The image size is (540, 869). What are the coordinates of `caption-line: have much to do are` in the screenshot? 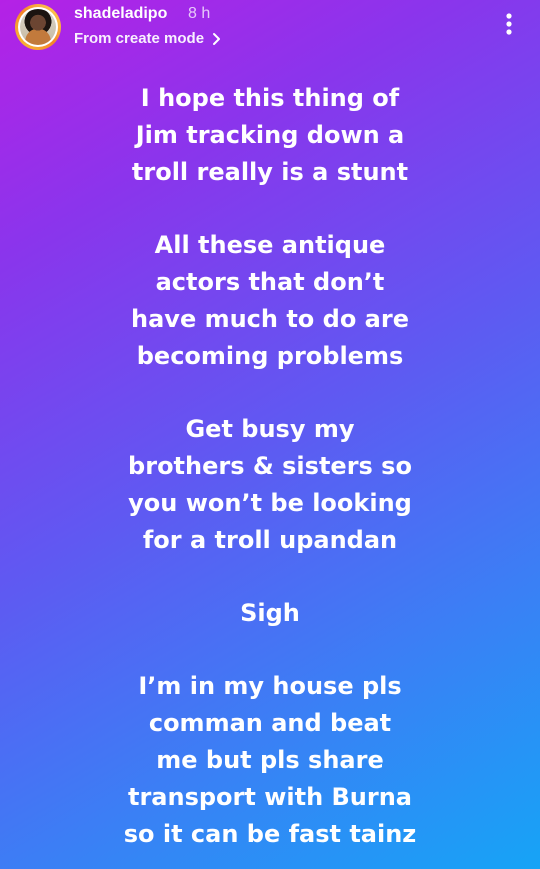 It's located at (270, 319).